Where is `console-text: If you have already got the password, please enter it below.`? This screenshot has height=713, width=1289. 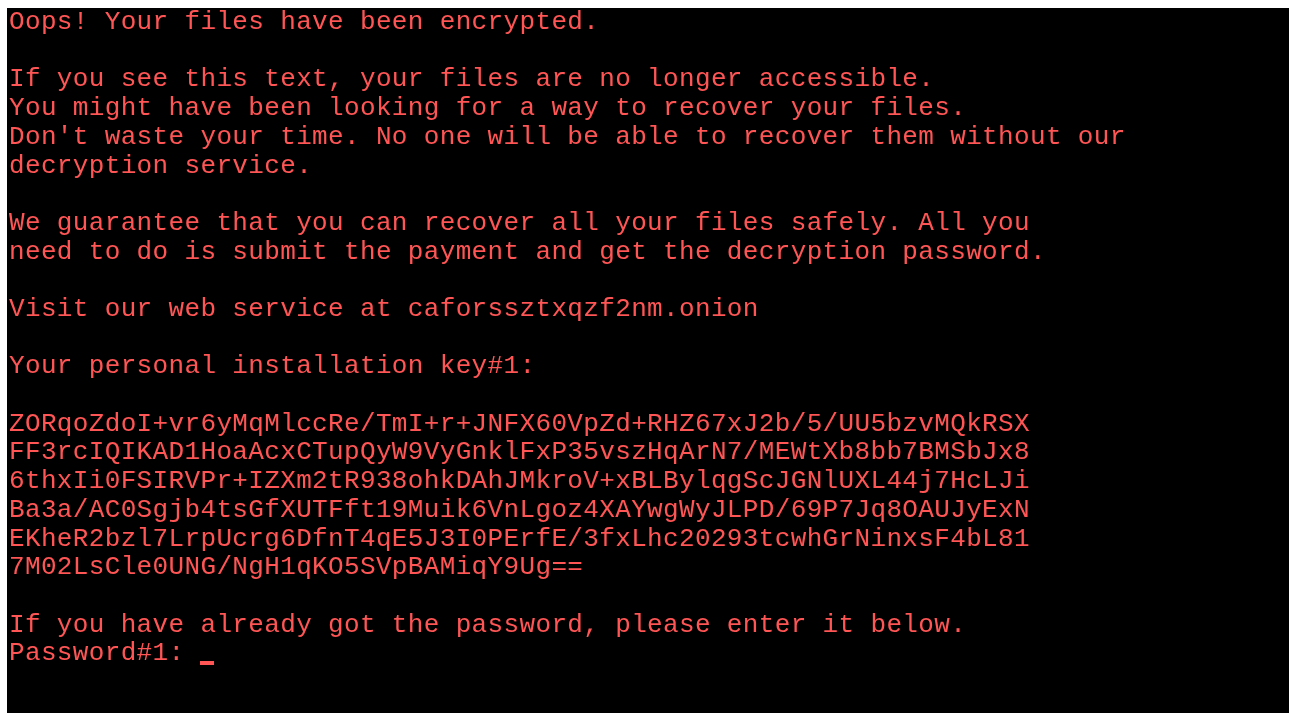 console-text: If you have already got the password, please enter it below. is located at coordinates (488, 625).